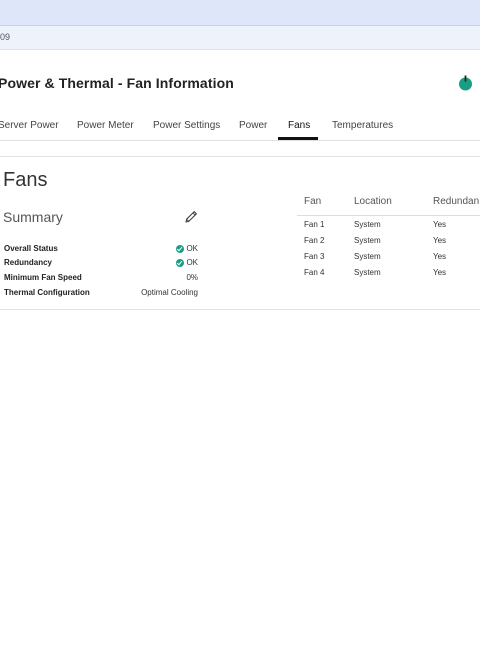 The width and height of the screenshot is (480, 650). Describe the element at coordinates (388, 215) in the screenshot. I see `table-header-divider` at that location.